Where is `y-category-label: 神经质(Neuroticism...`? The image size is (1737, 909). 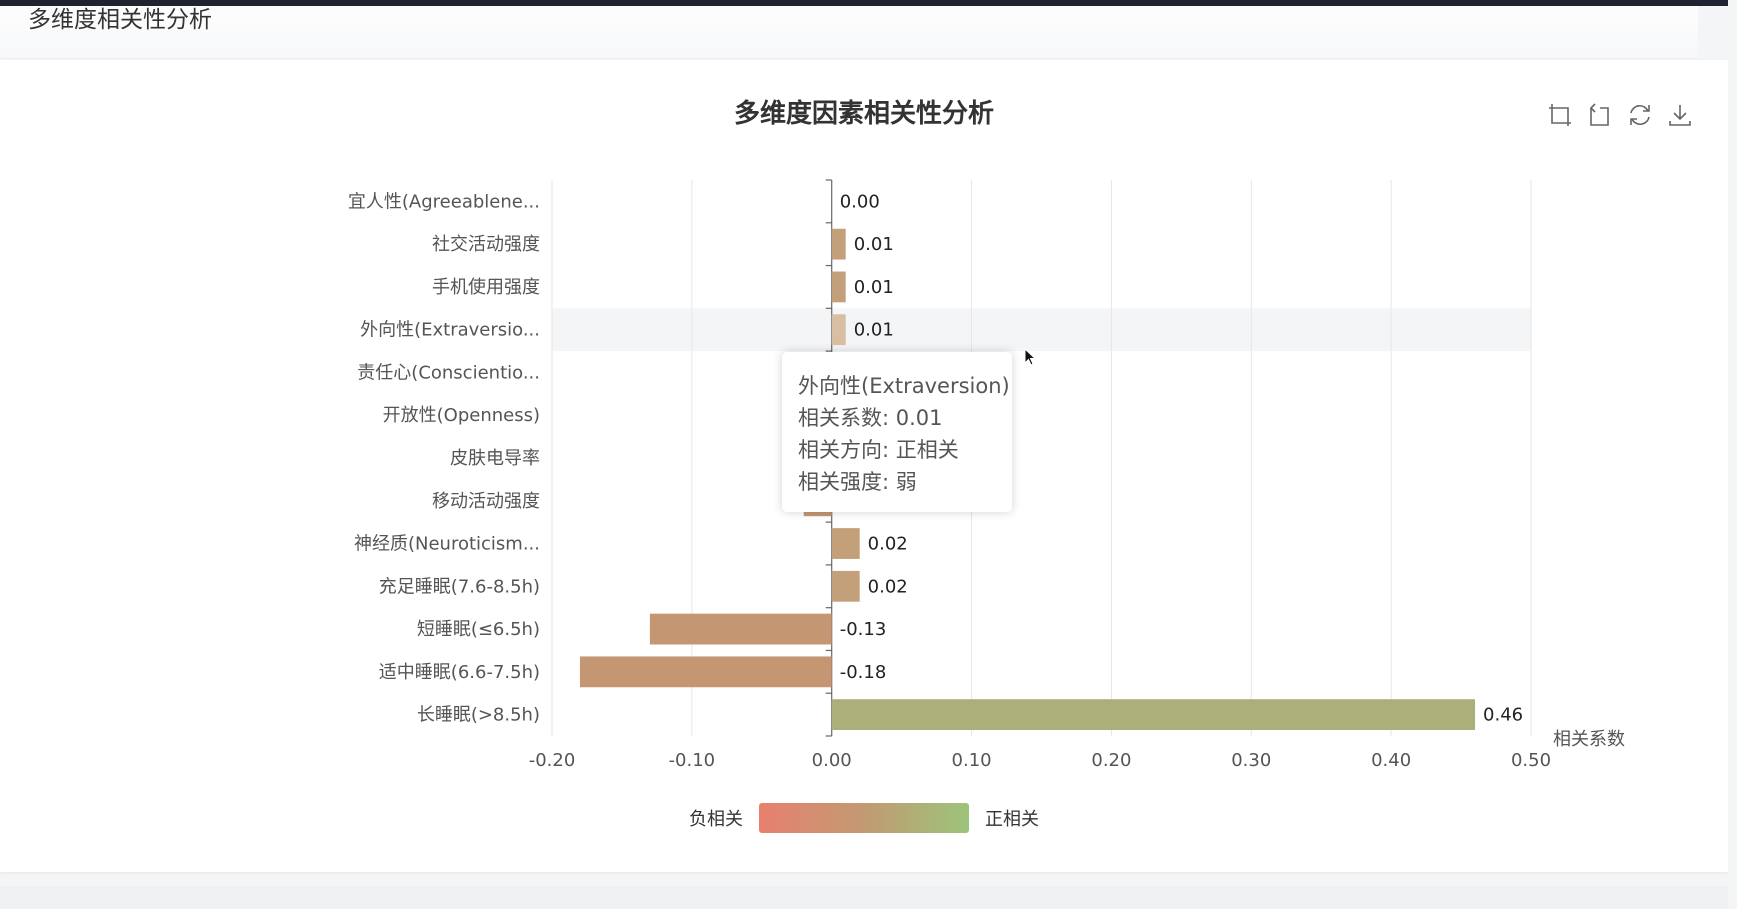 y-category-label: 神经质(Neuroticism... is located at coordinates (447, 544).